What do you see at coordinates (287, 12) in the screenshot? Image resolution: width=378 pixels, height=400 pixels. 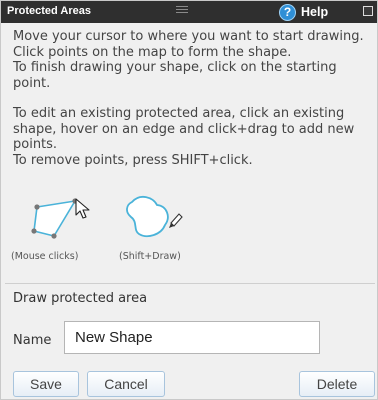 I see `question-circle-icon: ?` at bounding box center [287, 12].